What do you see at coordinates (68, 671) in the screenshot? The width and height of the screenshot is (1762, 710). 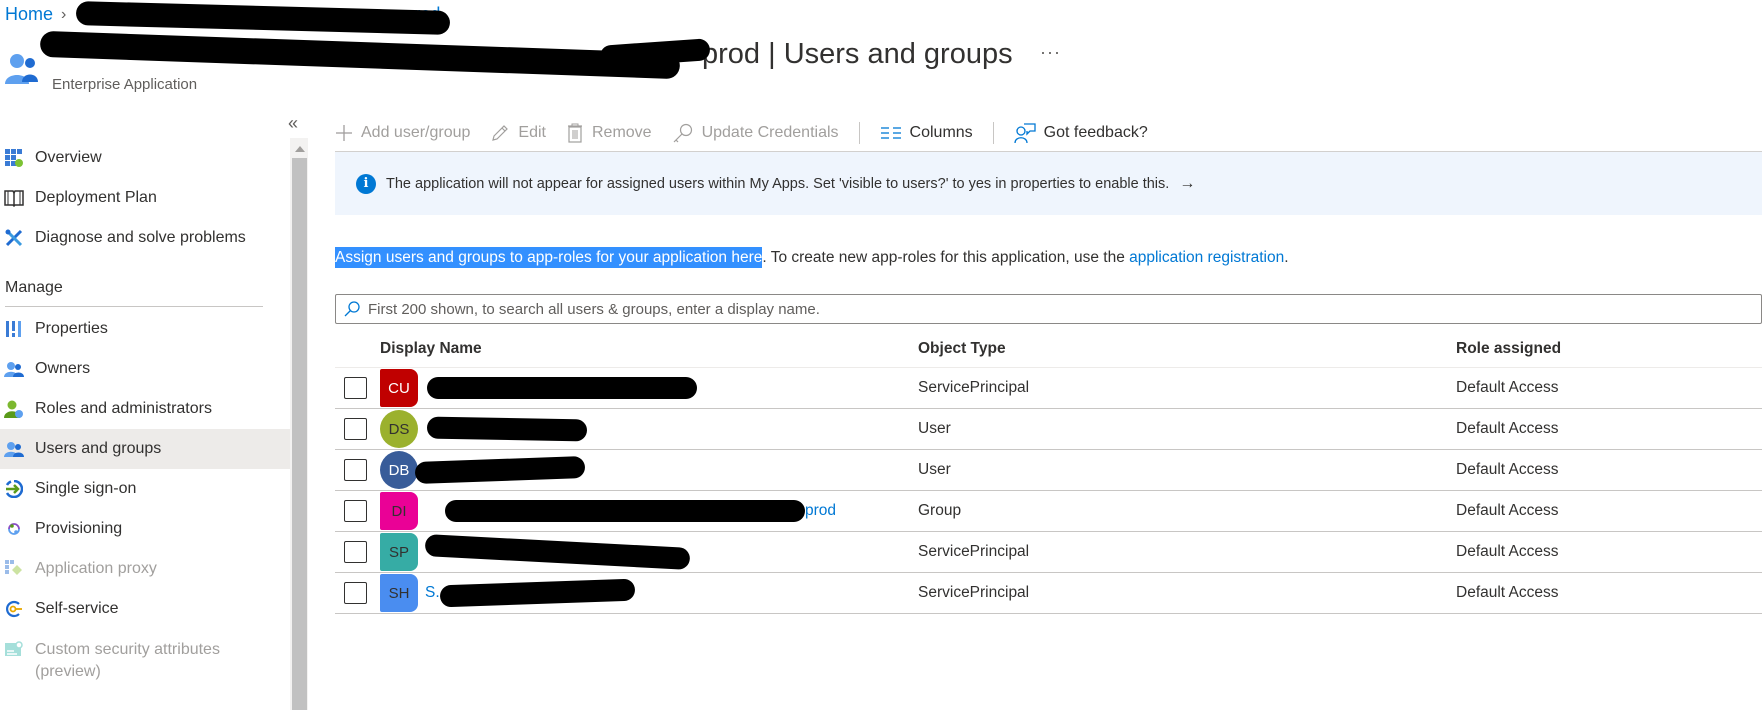 I see `sidebar-item-label-suffix: (preview)` at bounding box center [68, 671].